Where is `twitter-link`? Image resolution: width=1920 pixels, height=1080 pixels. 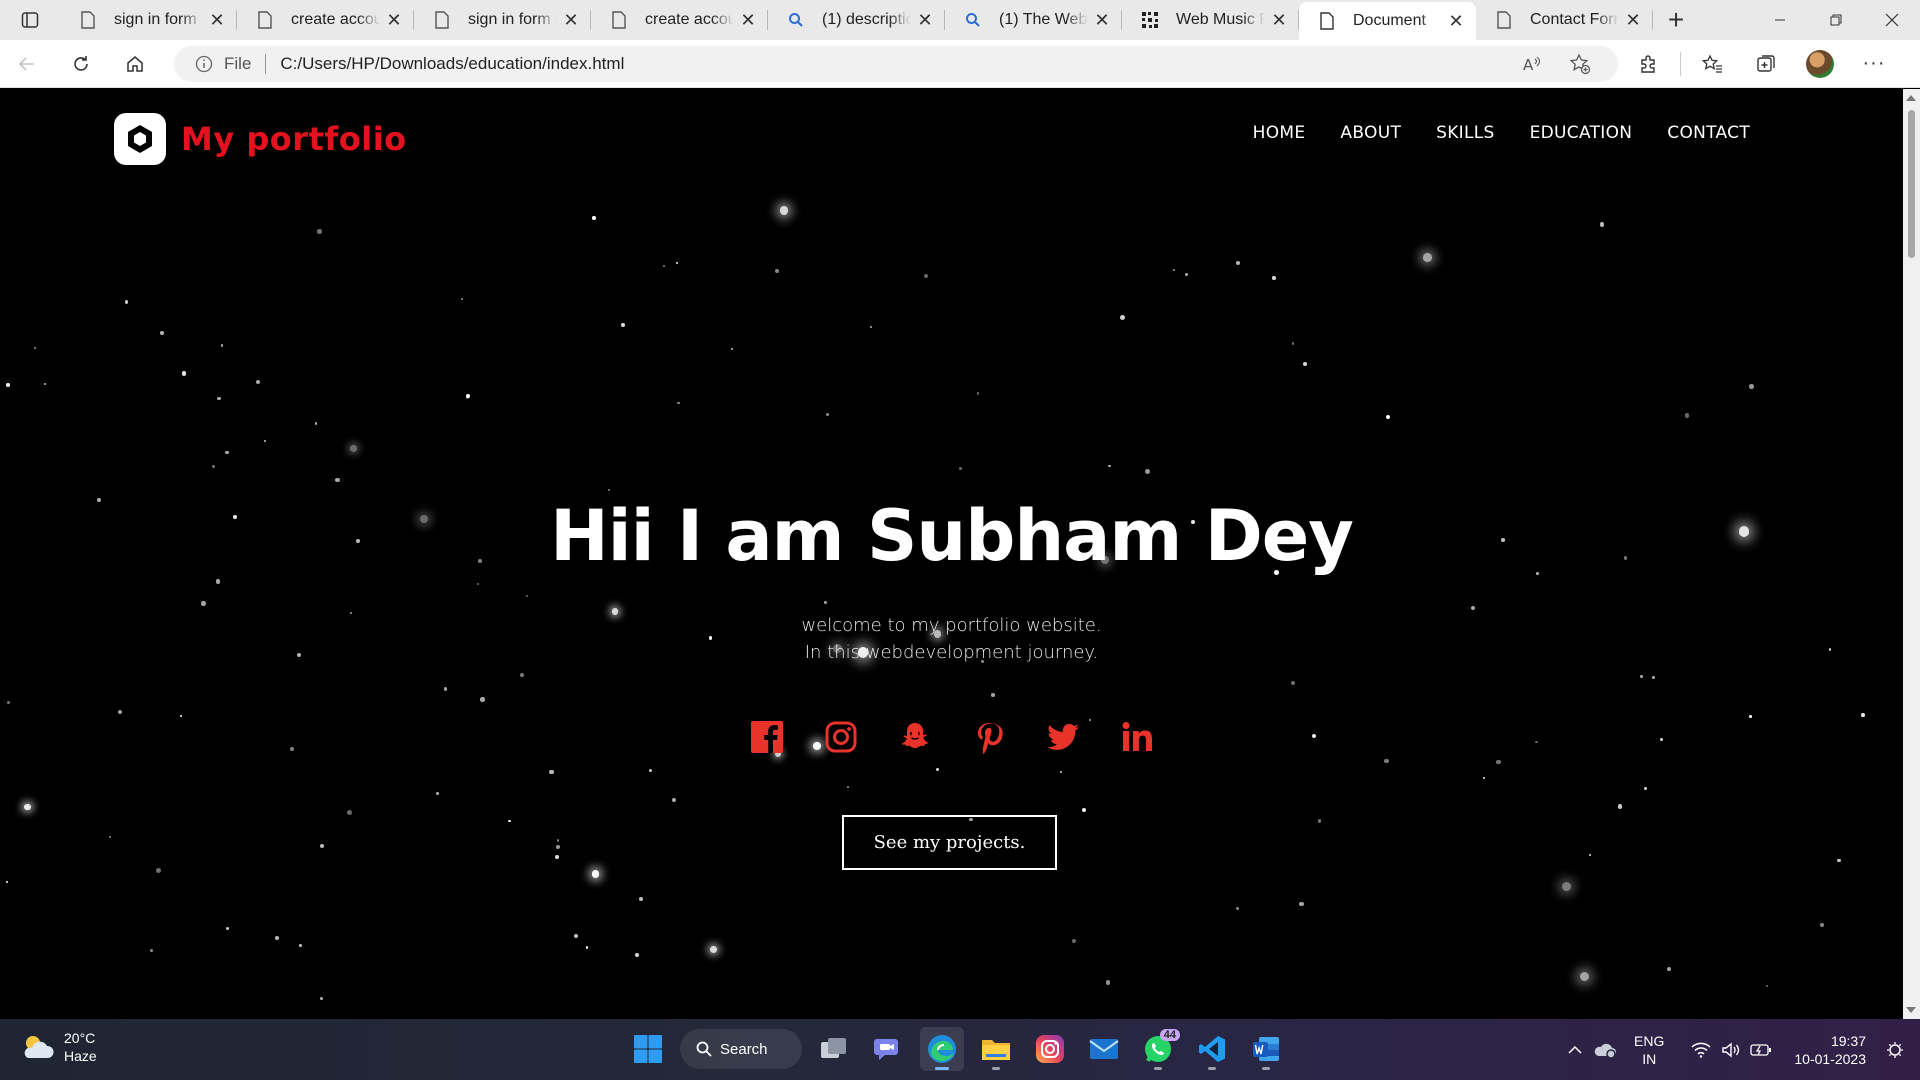
twitter-link is located at coordinates (1063, 737).